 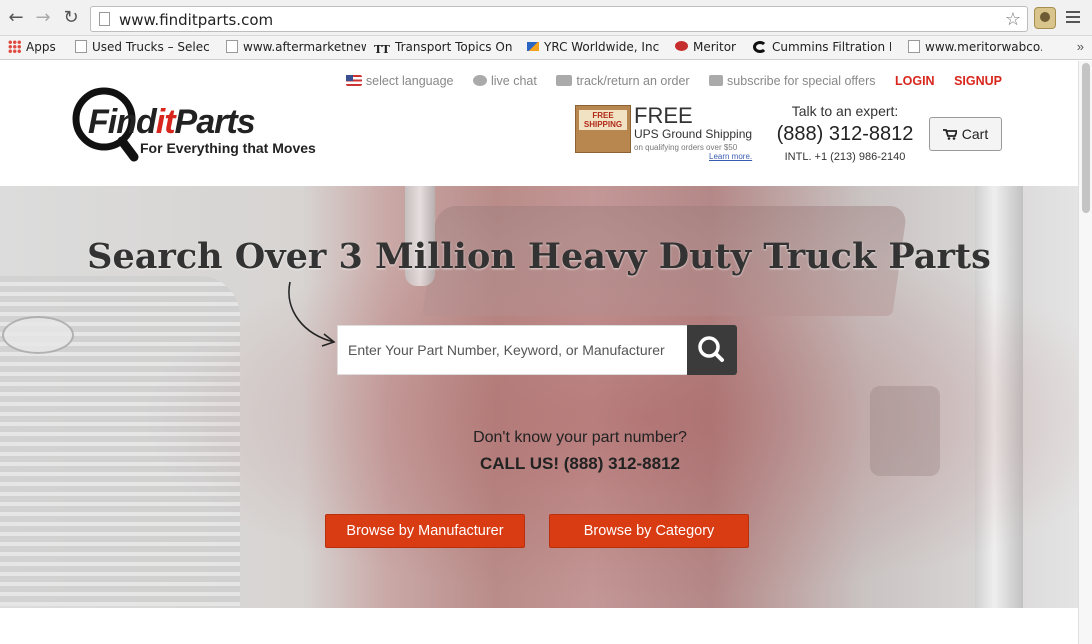 What do you see at coordinates (845, 157) in the screenshot?
I see `expert-intl-phone: INTL. +1 (213) 986-2140` at bounding box center [845, 157].